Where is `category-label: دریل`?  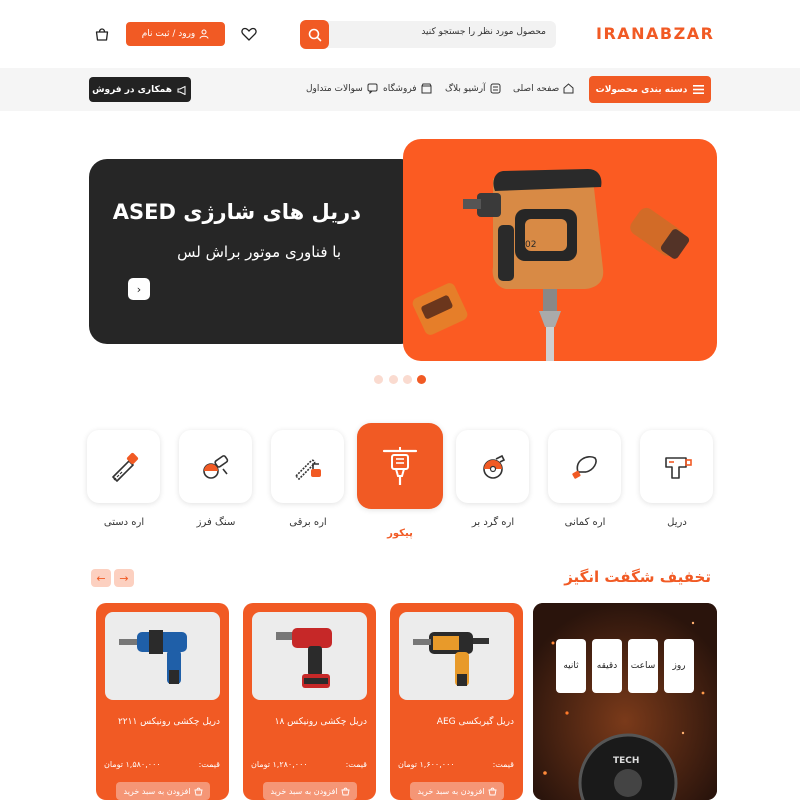
category-label: دریل is located at coordinates (677, 522).